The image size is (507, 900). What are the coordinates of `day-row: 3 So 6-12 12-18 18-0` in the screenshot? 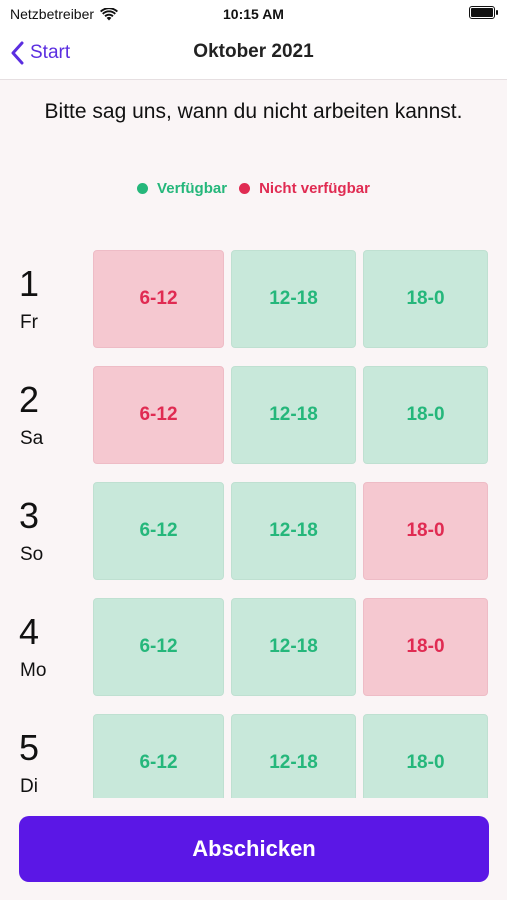 It's located at (253, 531).